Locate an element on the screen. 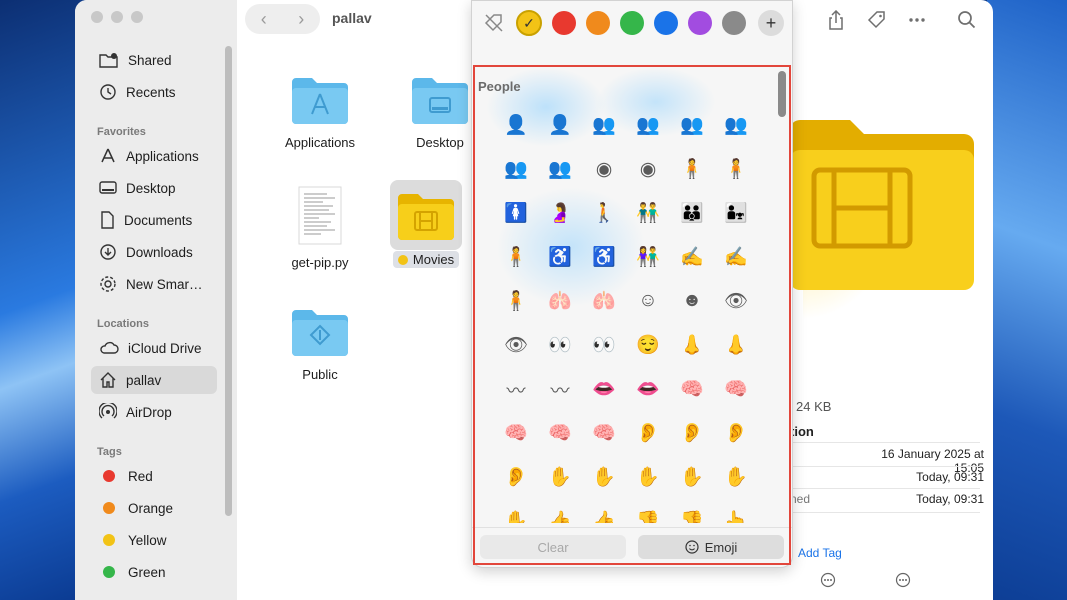  sidebar-section-favorites: Favorites is located at coordinates (121, 132).